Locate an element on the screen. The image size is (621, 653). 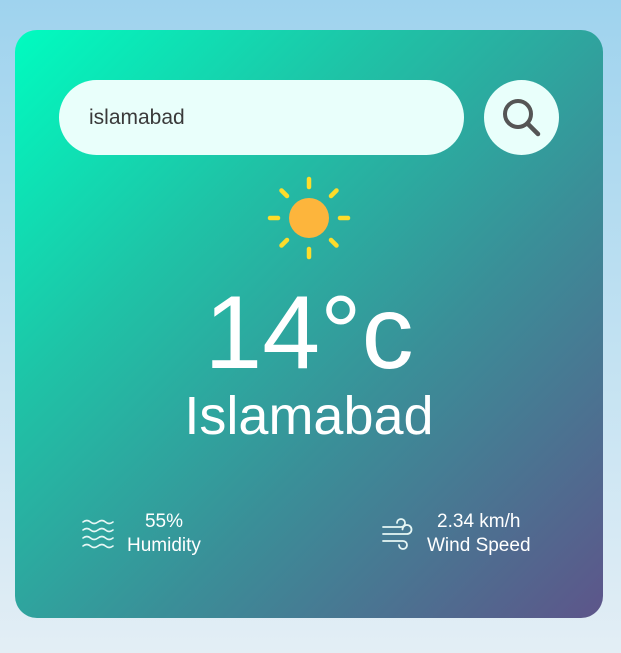
sun-icon is located at coordinates (309, 218).